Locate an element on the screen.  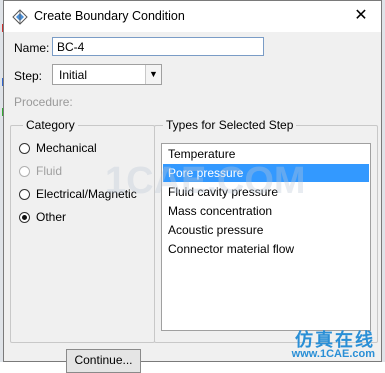
chevron-down-icon: ▼ is located at coordinates (153, 74).